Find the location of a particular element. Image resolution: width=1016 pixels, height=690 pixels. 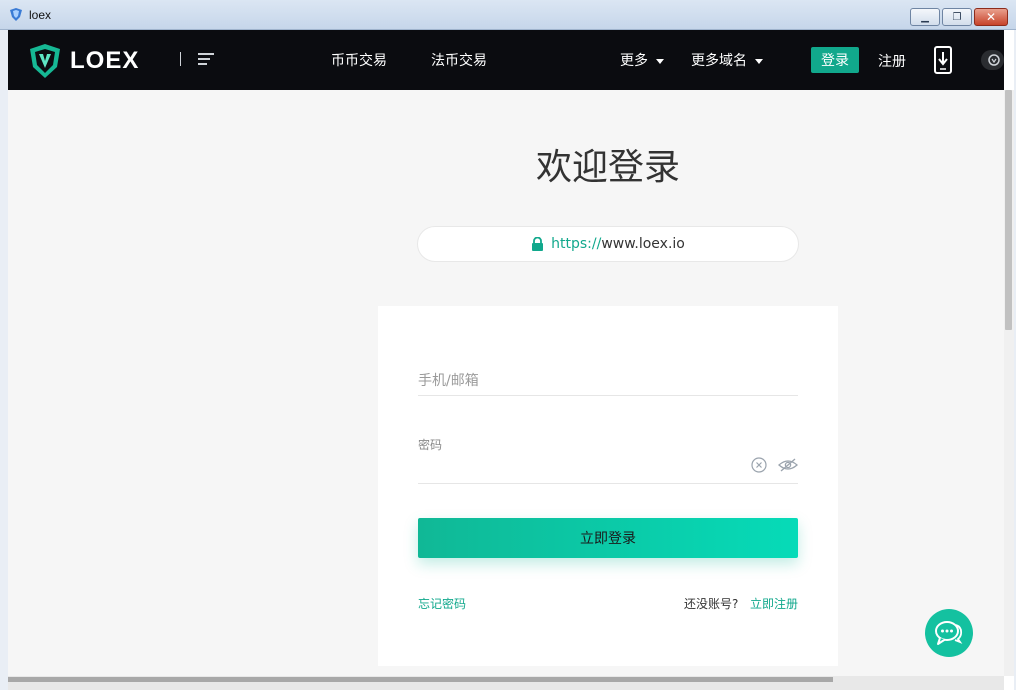

nav-domains-label: 更多域名 is located at coordinates (719, 61).